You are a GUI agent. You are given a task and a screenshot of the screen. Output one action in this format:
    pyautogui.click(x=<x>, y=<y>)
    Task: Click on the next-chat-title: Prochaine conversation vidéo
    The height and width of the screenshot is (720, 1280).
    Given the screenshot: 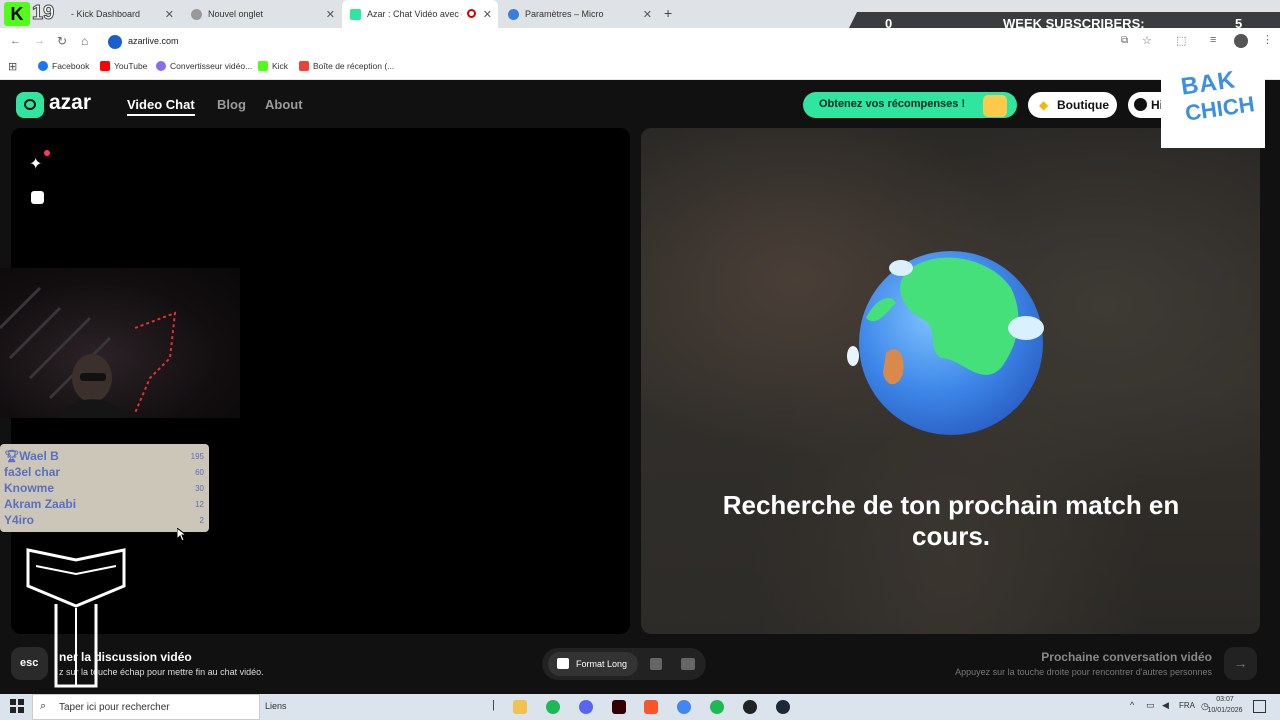 What is the action you would take?
    pyautogui.click(x=1126, y=657)
    